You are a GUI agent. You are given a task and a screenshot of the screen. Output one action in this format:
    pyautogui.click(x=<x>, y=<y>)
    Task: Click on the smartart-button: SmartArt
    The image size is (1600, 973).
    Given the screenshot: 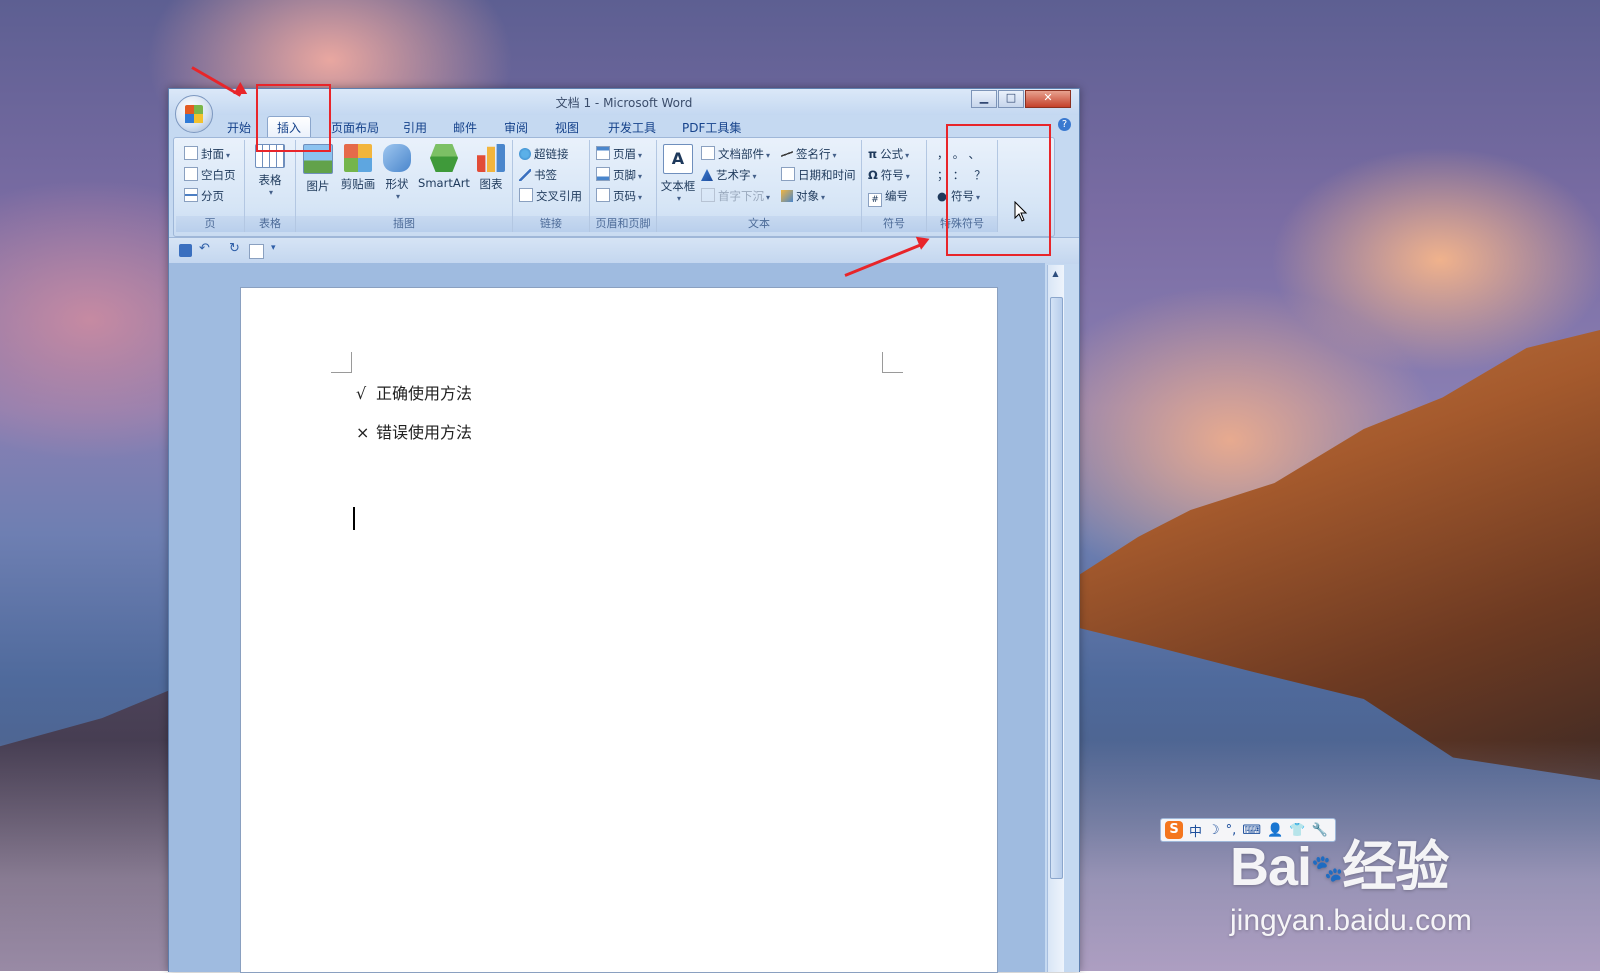 What is the action you would take?
    pyautogui.click(x=444, y=167)
    